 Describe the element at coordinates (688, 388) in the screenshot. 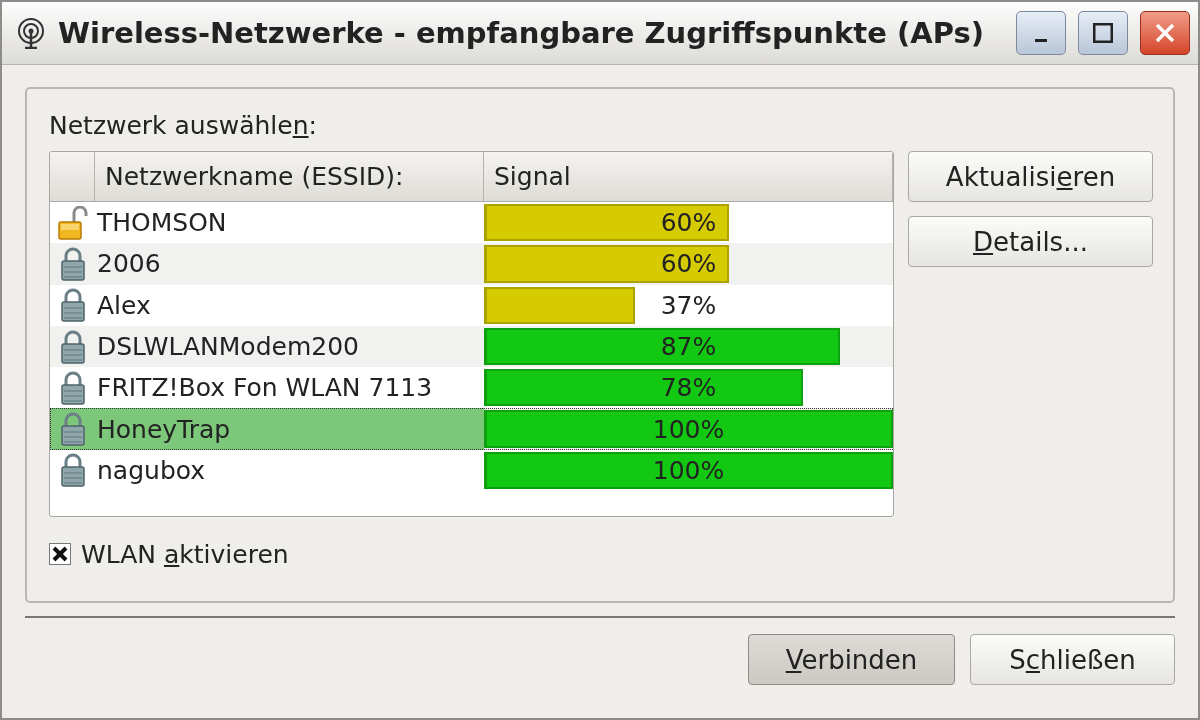

I see `signal-percent: 78%` at that location.